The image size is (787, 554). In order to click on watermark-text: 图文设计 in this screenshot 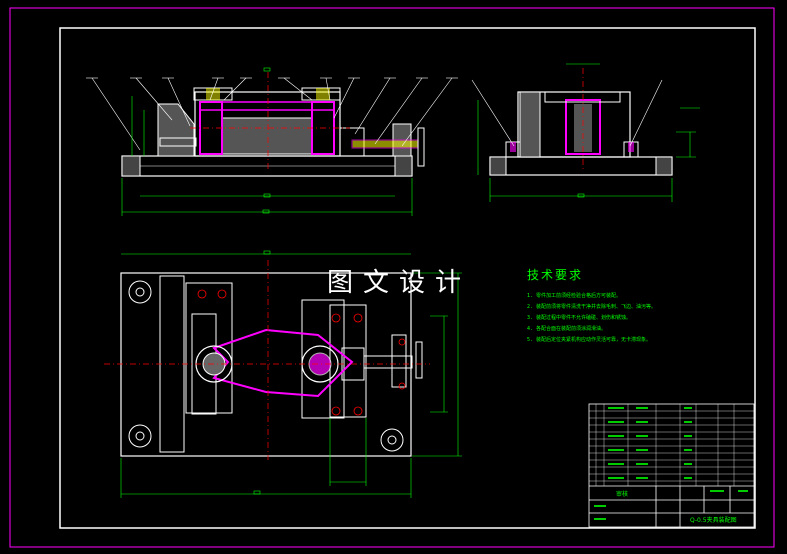, I will do `click(399, 283)`.